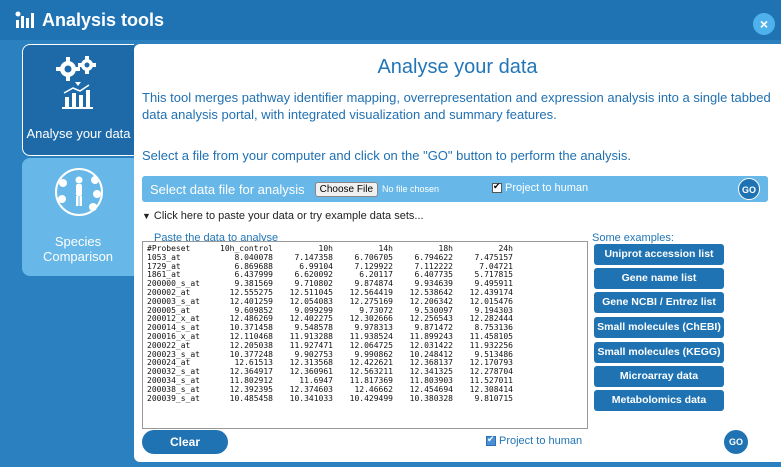  I want to click on species-icon, so click(79, 192).